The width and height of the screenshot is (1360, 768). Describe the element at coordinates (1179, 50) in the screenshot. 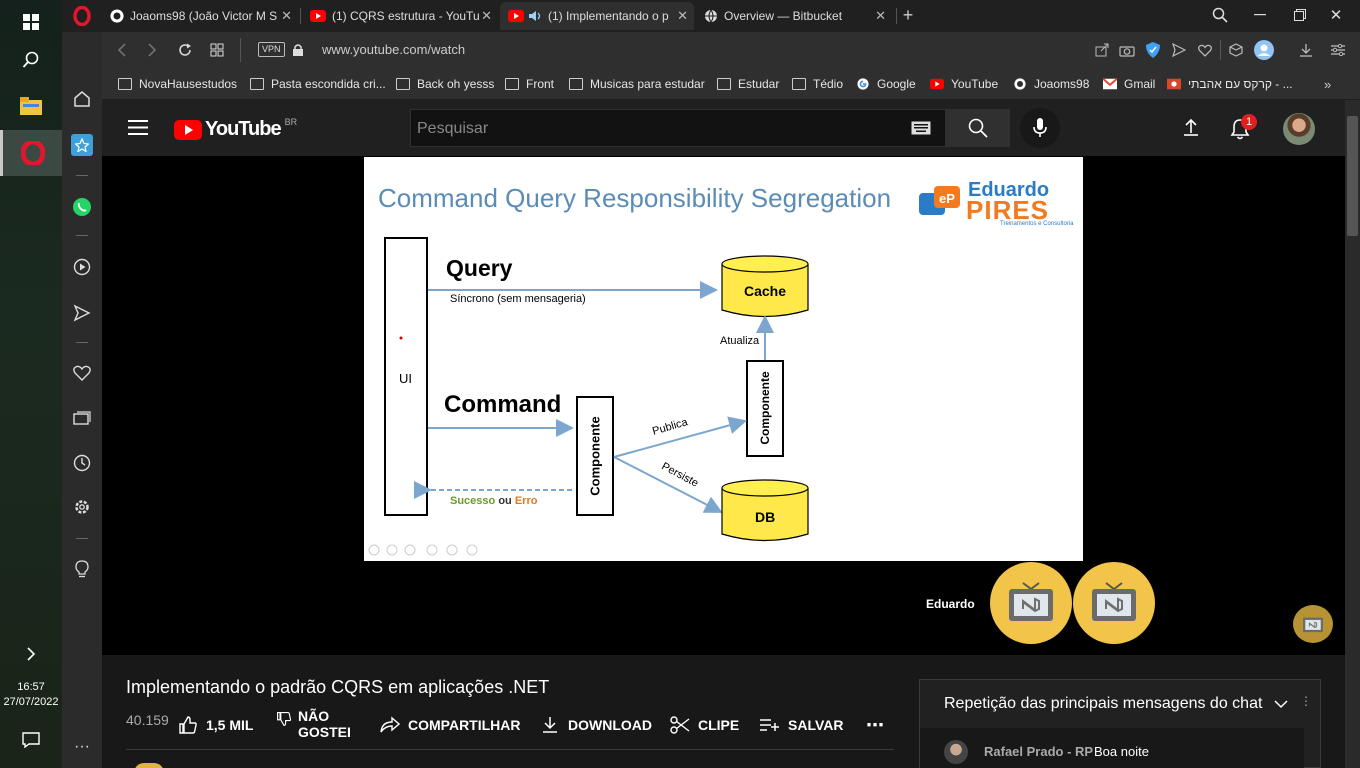

I see `send-page-icon` at that location.